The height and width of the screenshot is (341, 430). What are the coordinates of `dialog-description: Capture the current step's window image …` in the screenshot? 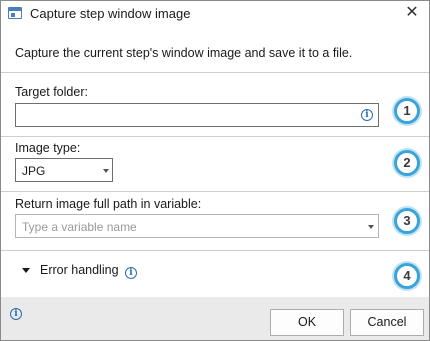 It's located at (184, 53).